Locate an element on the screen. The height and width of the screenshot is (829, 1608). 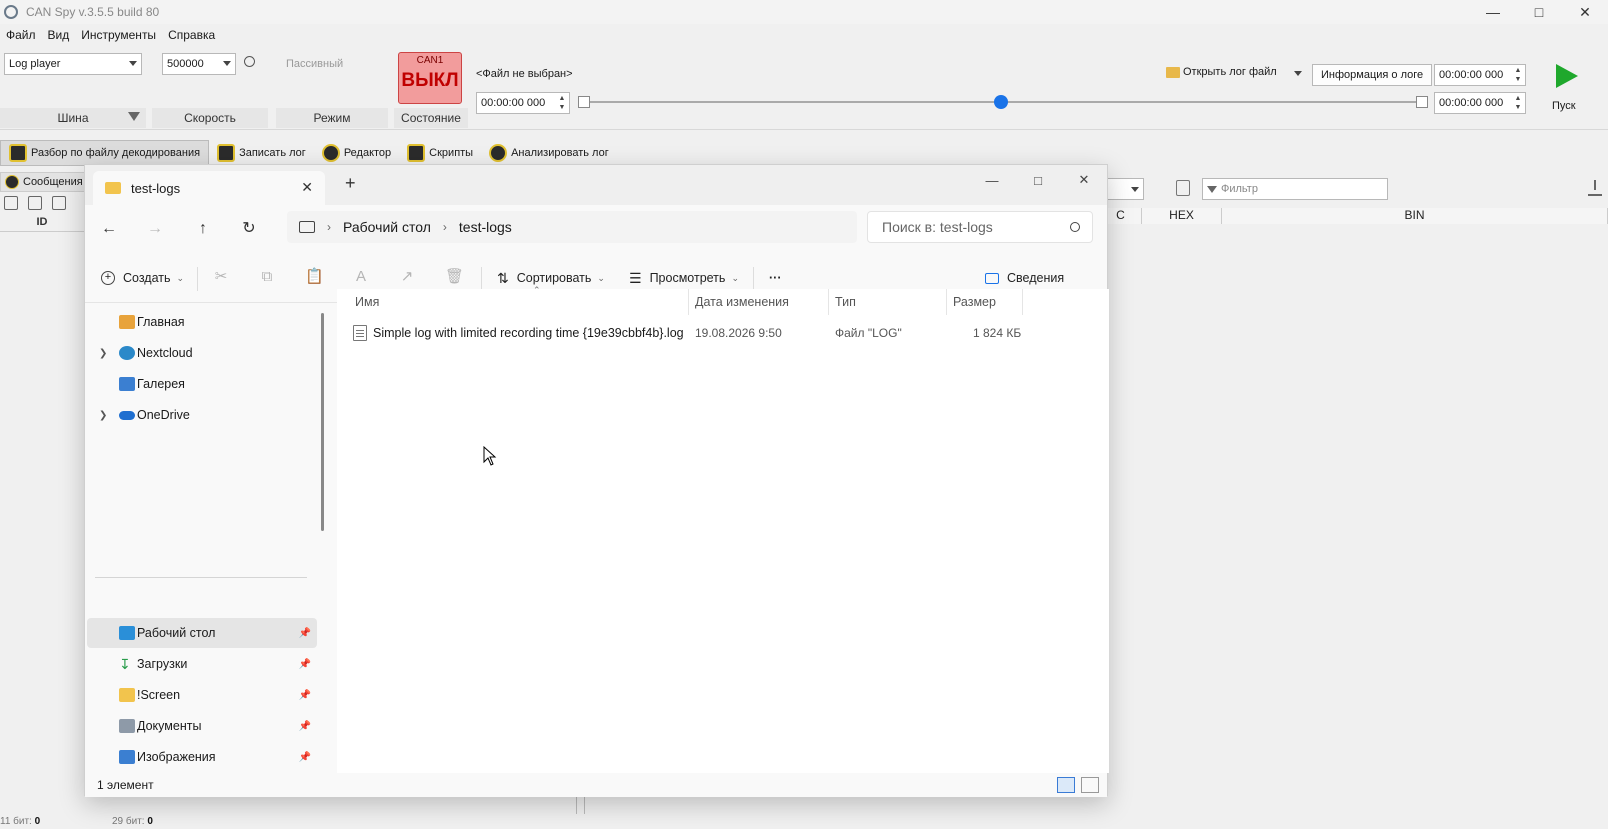
menu-file: Файл is located at coordinates (21, 36).